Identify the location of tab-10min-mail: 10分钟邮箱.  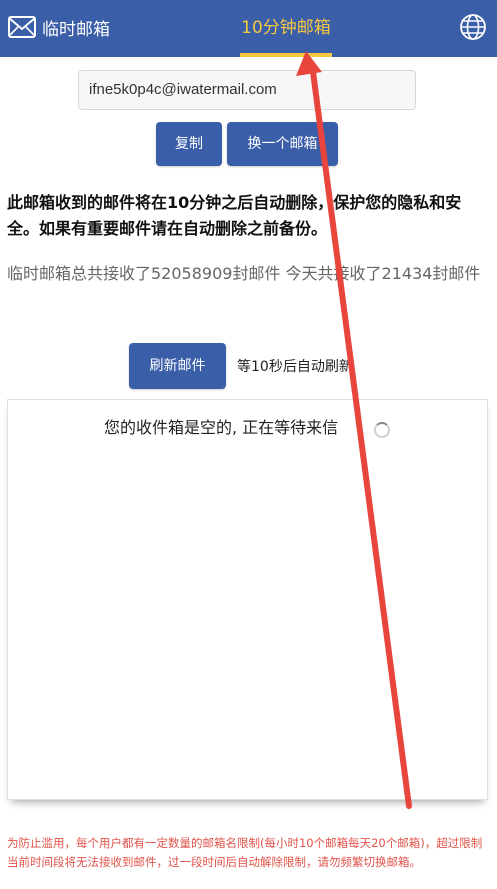
(286, 28).